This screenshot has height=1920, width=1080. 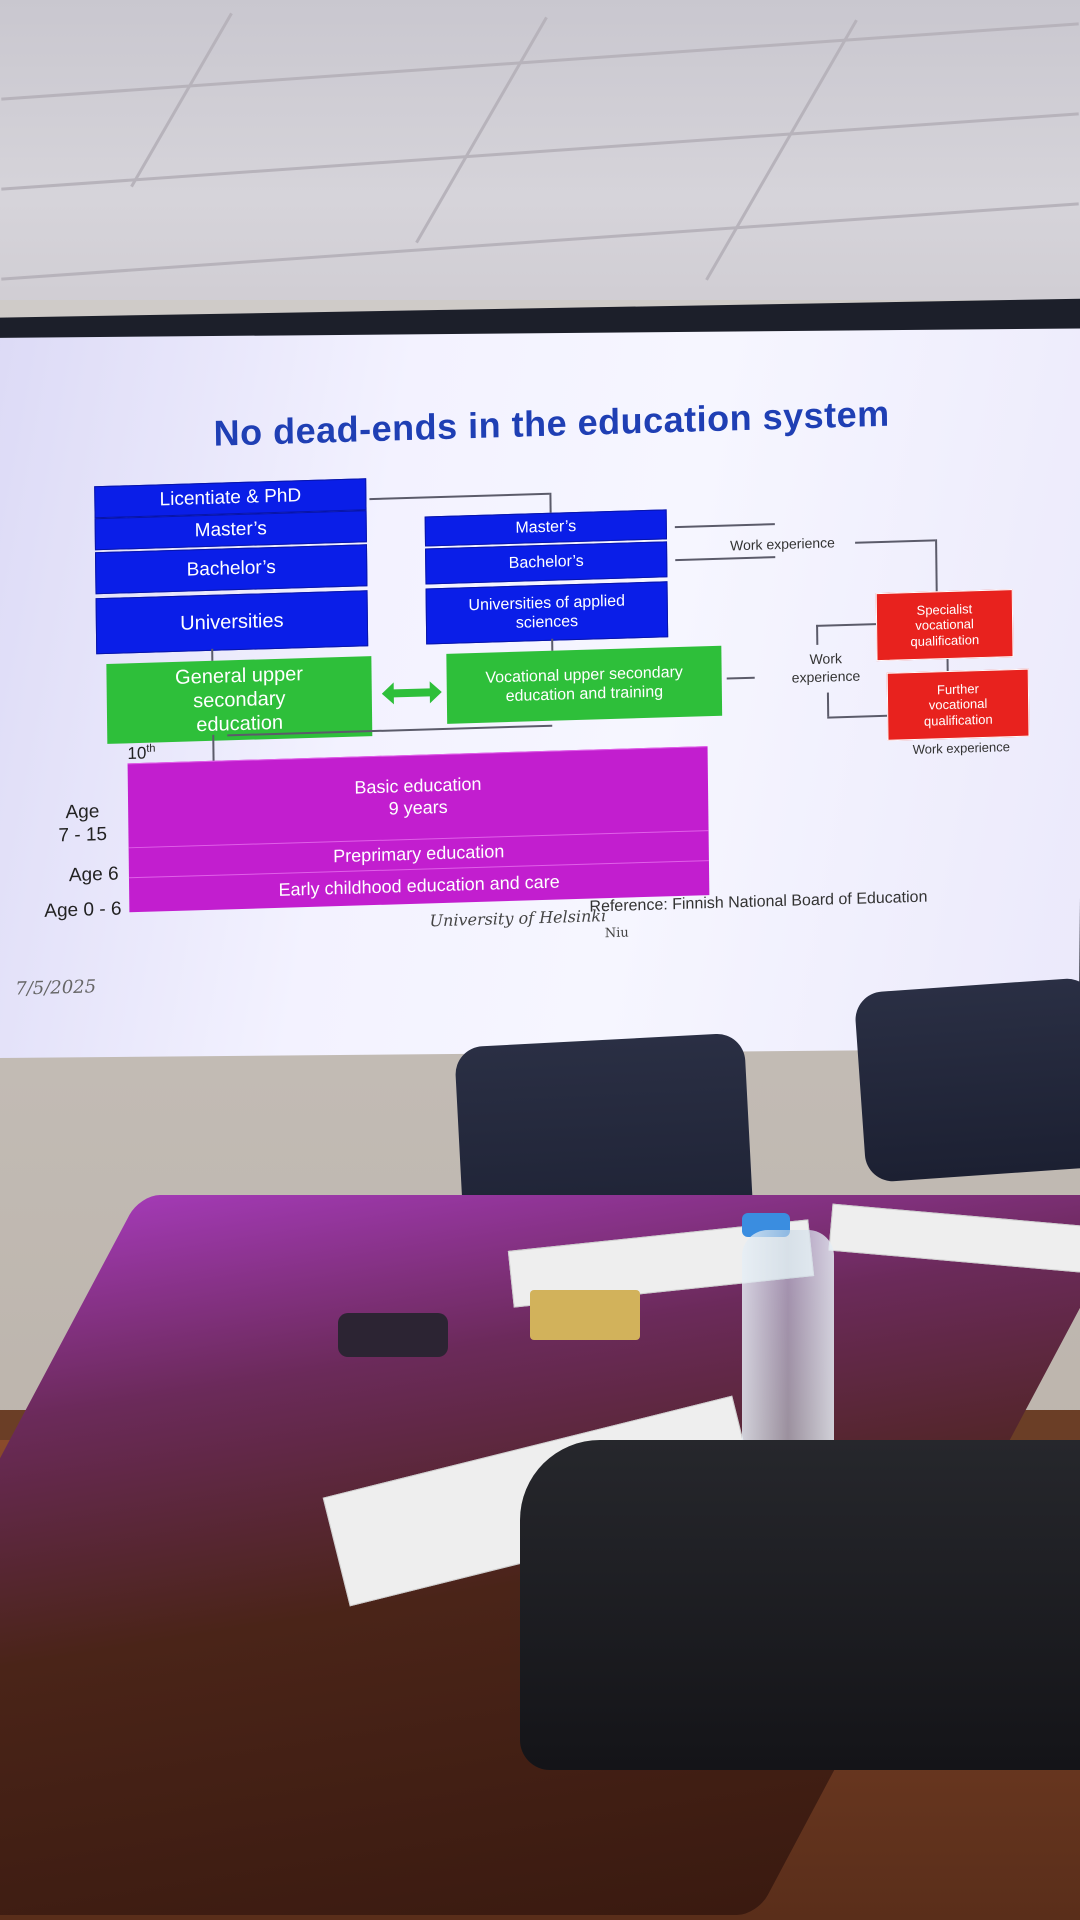 I want to click on universities-applied-box: Universities of applied sciences, so click(x=547, y=613).